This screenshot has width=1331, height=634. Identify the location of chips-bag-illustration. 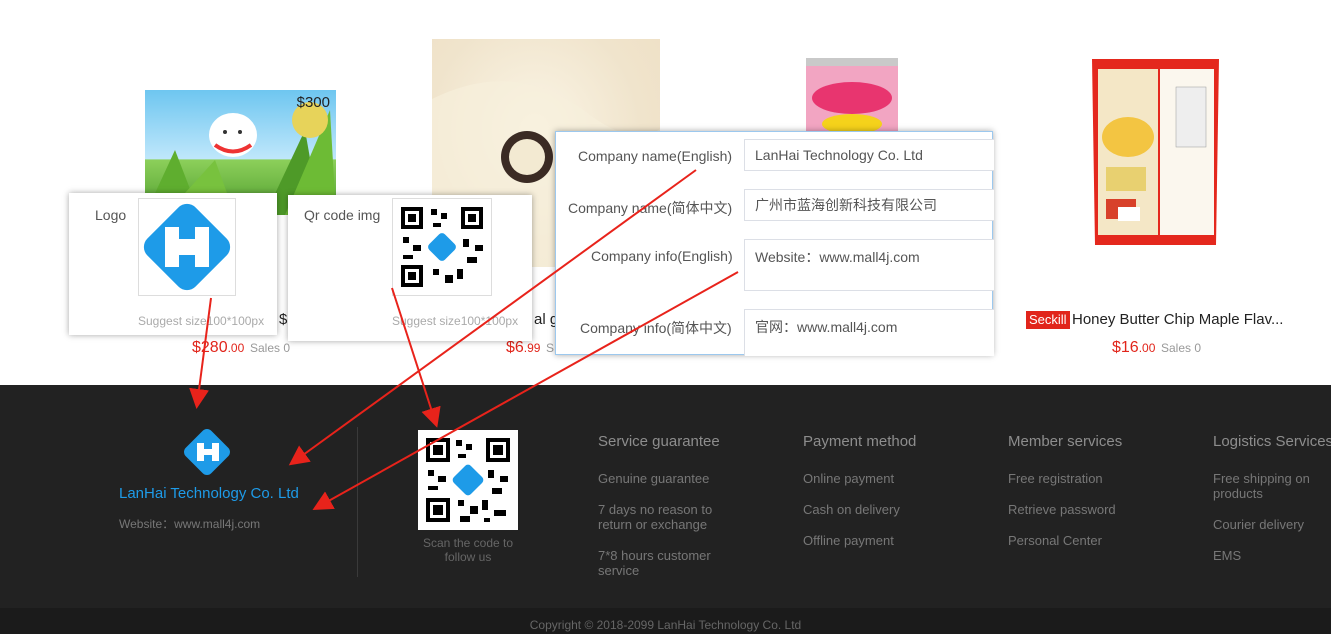
(1155, 152).